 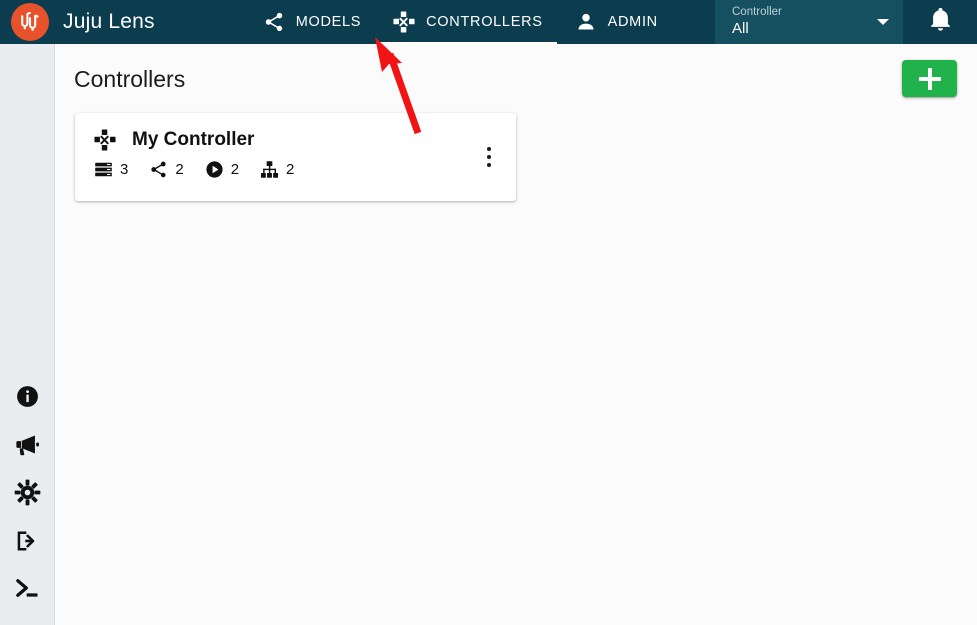 I want to click on play-circle-icon, so click(x=214, y=169).